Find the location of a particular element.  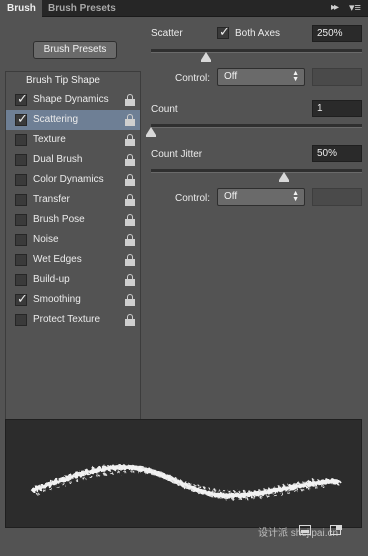

brush-setting-item: Color Dynamics is located at coordinates (73, 180).